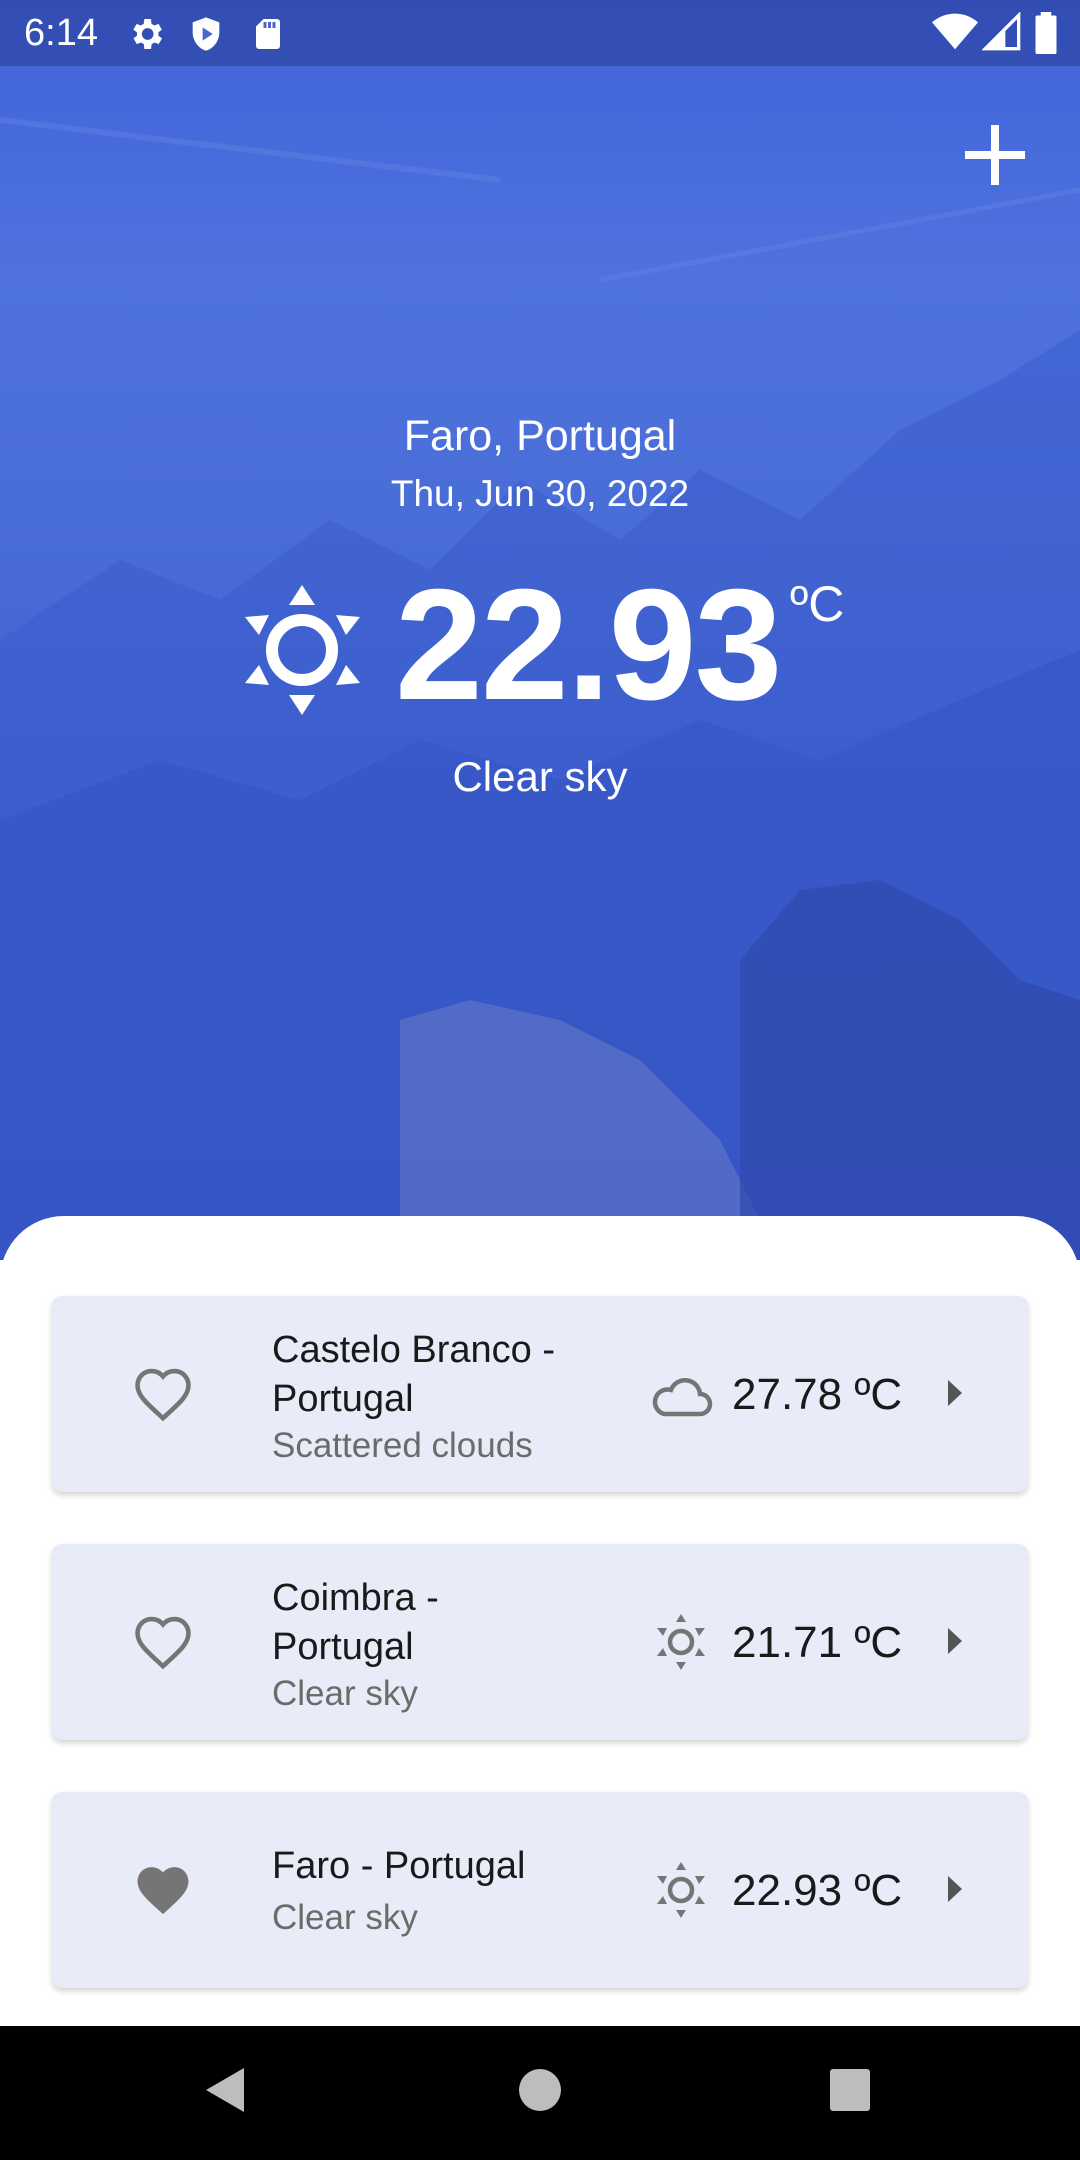 The height and width of the screenshot is (2160, 1080). I want to click on city-name: Coimbra - Portugal, so click(447, 1623).